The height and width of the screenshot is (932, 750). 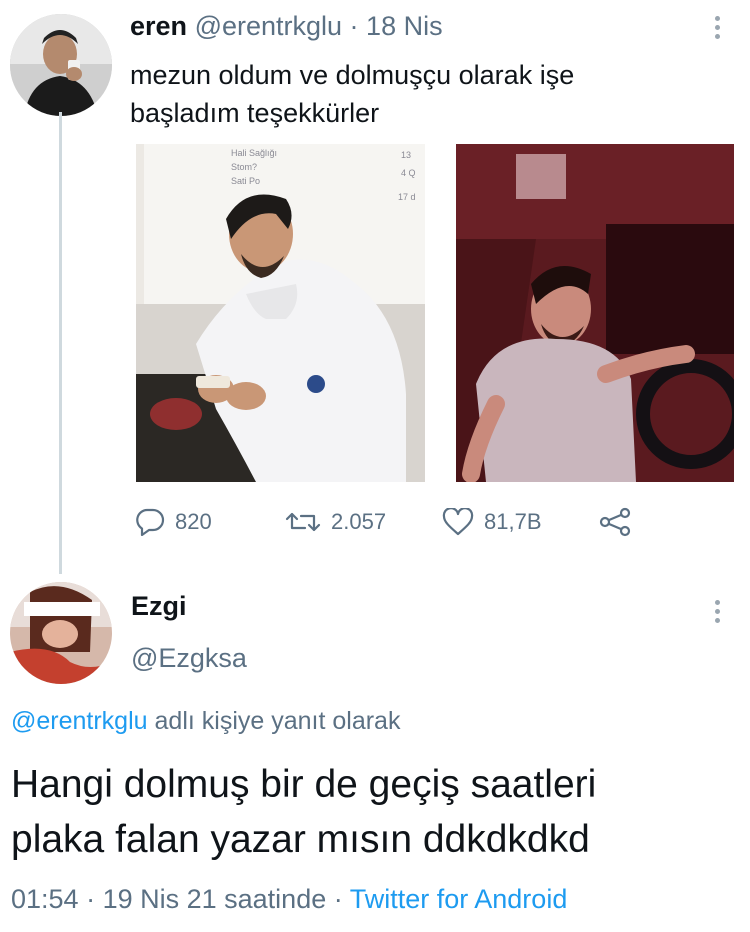 I want to click on tweet-text-line: mezun oldum ve dolmuşçu olarak işe, so click(x=352, y=75).